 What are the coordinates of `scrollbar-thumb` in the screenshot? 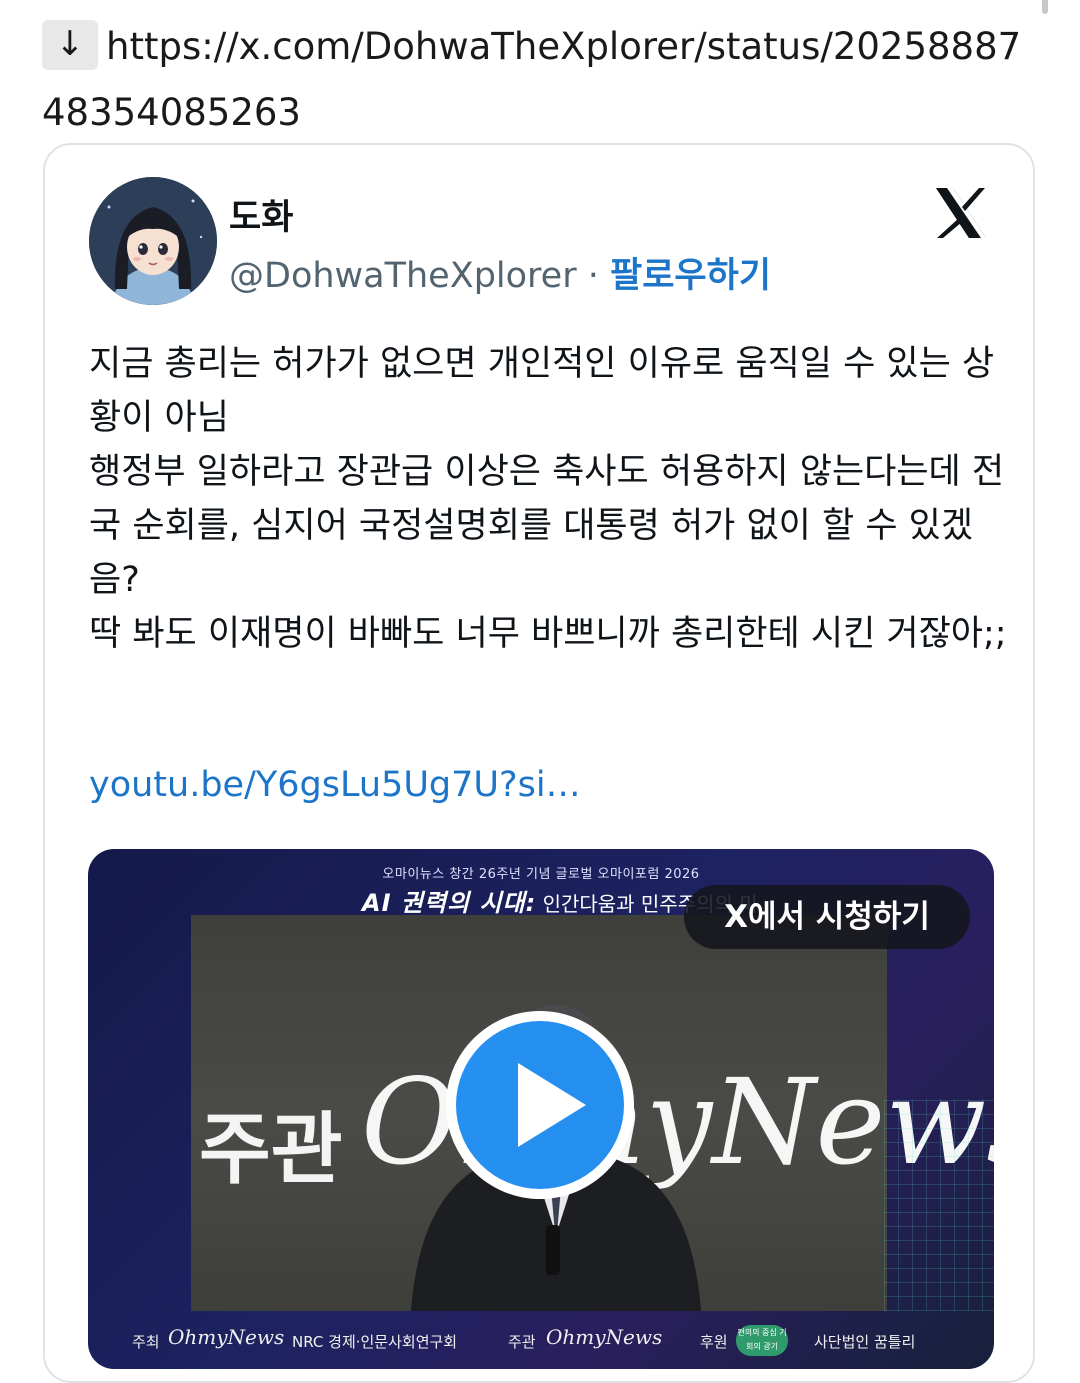 It's located at (1045, 7).